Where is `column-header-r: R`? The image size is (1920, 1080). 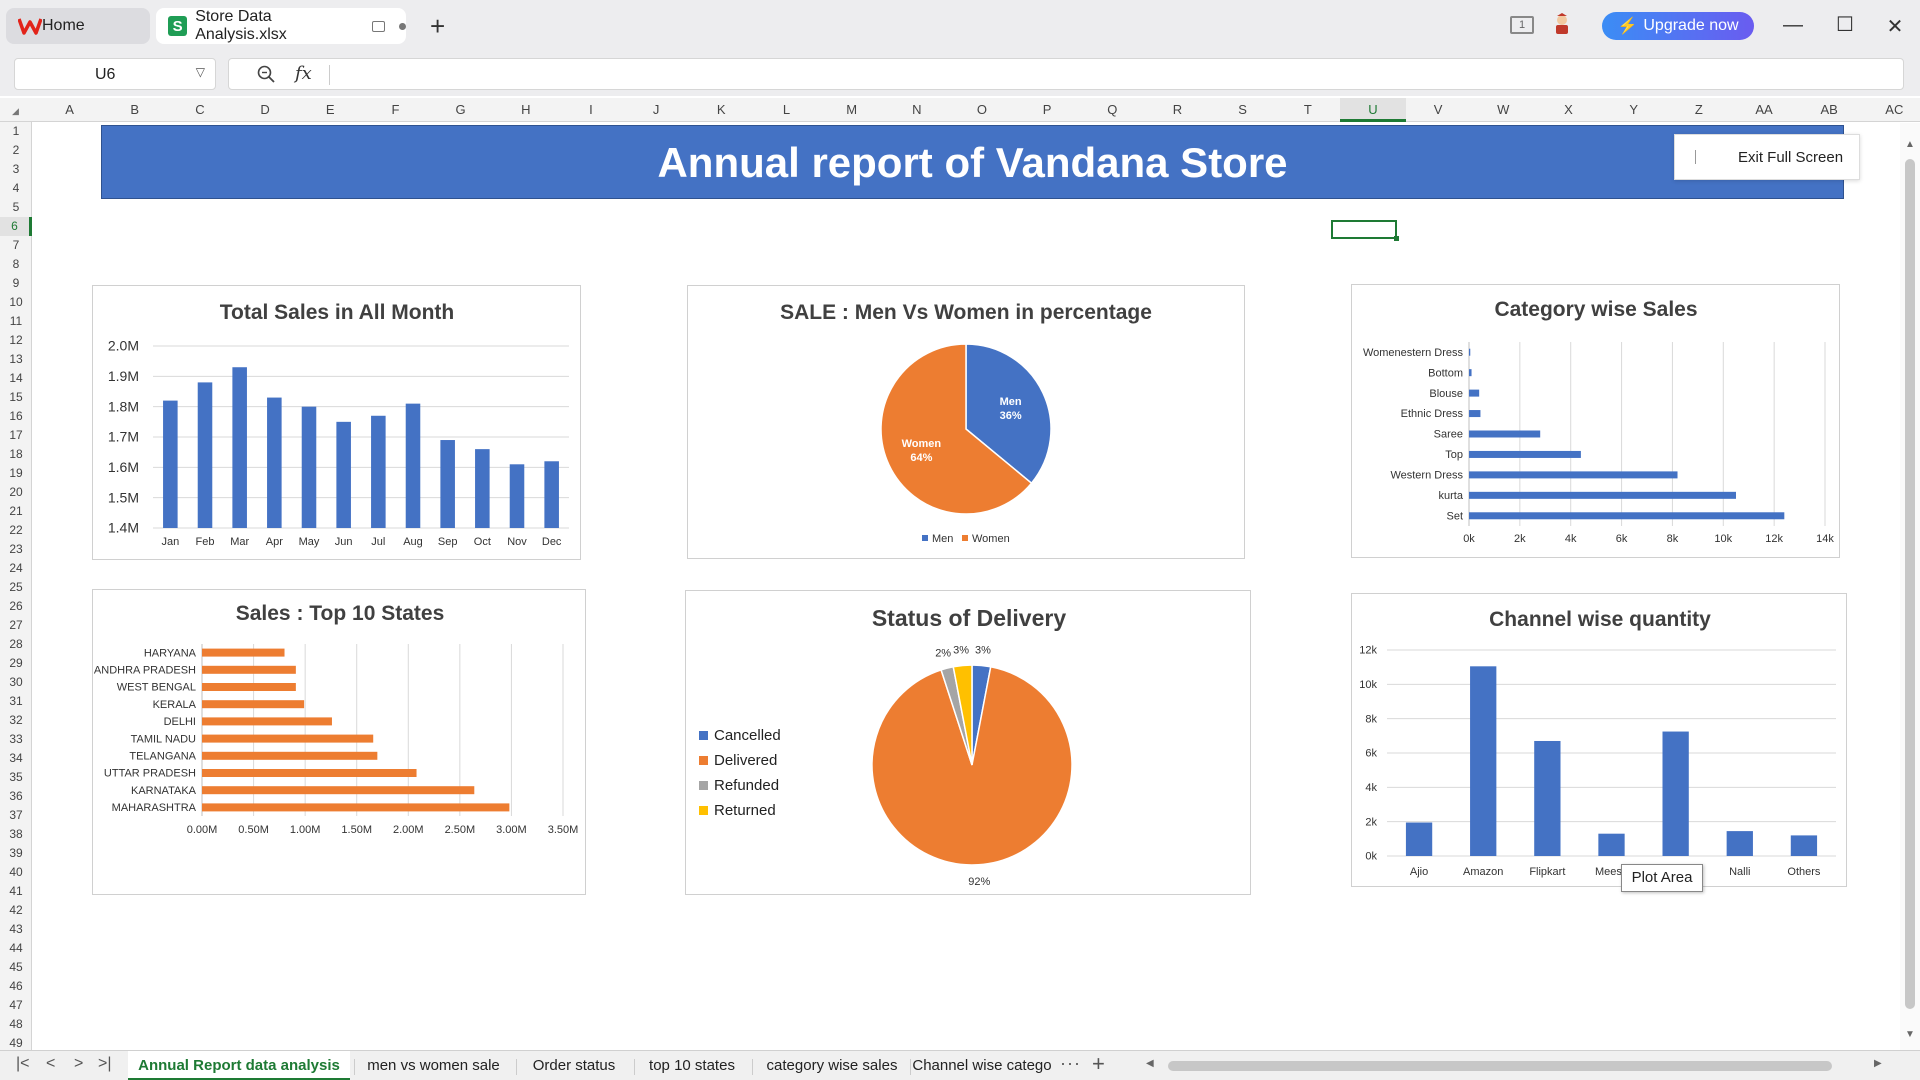
column-header-r: R is located at coordinates (1177, 110).